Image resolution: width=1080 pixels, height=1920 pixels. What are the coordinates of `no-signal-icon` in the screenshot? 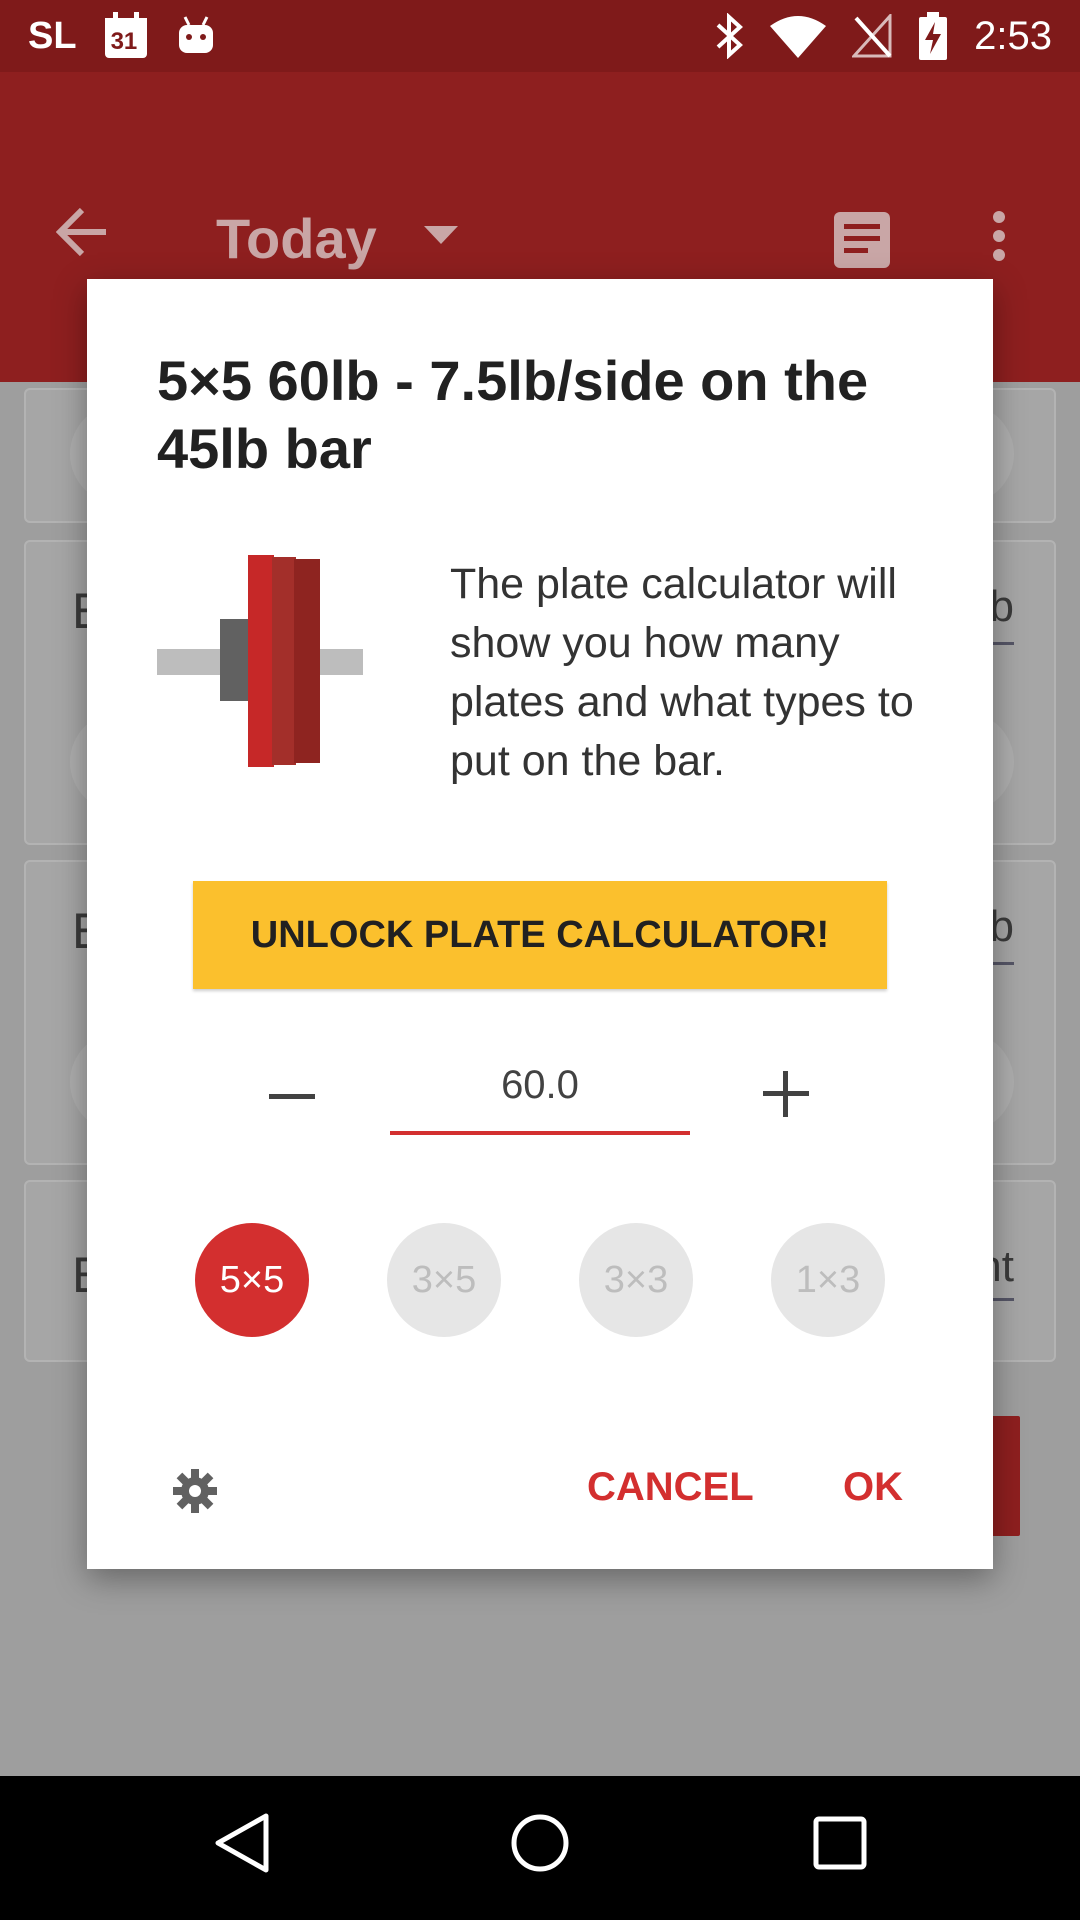 It's located at (872, 36).